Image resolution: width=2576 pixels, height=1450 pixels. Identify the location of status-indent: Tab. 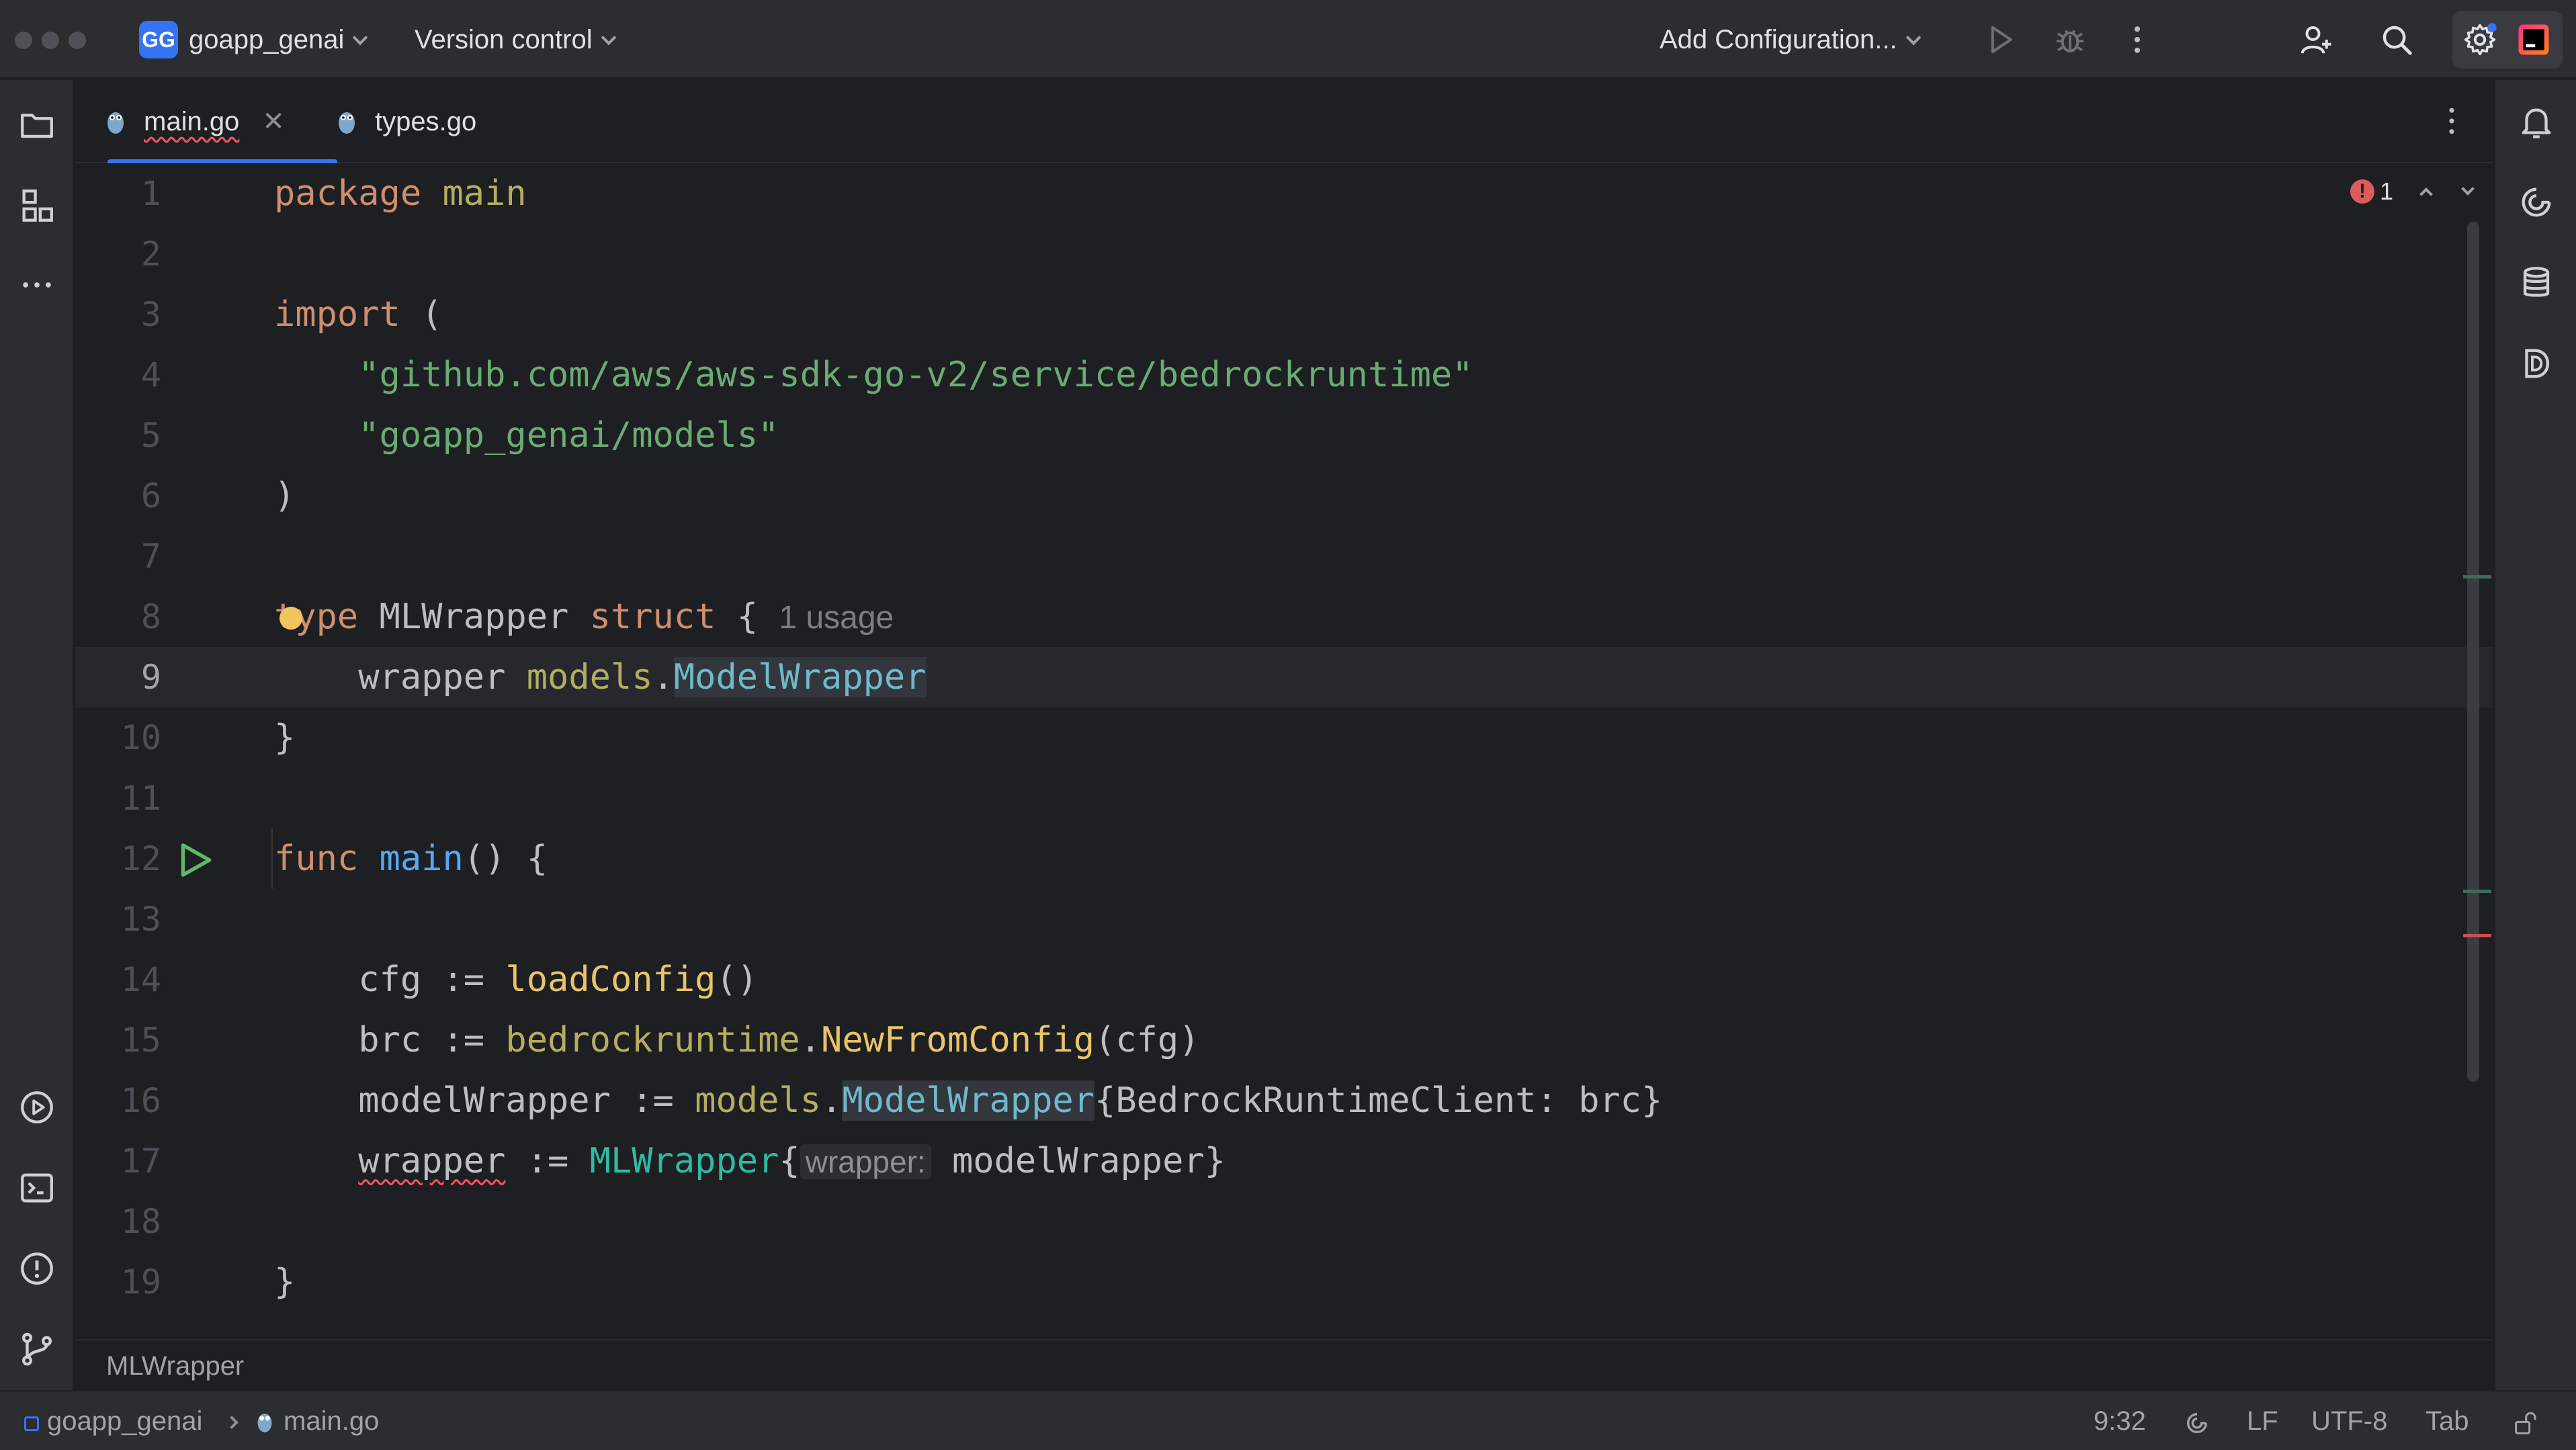
(2447, 1421).